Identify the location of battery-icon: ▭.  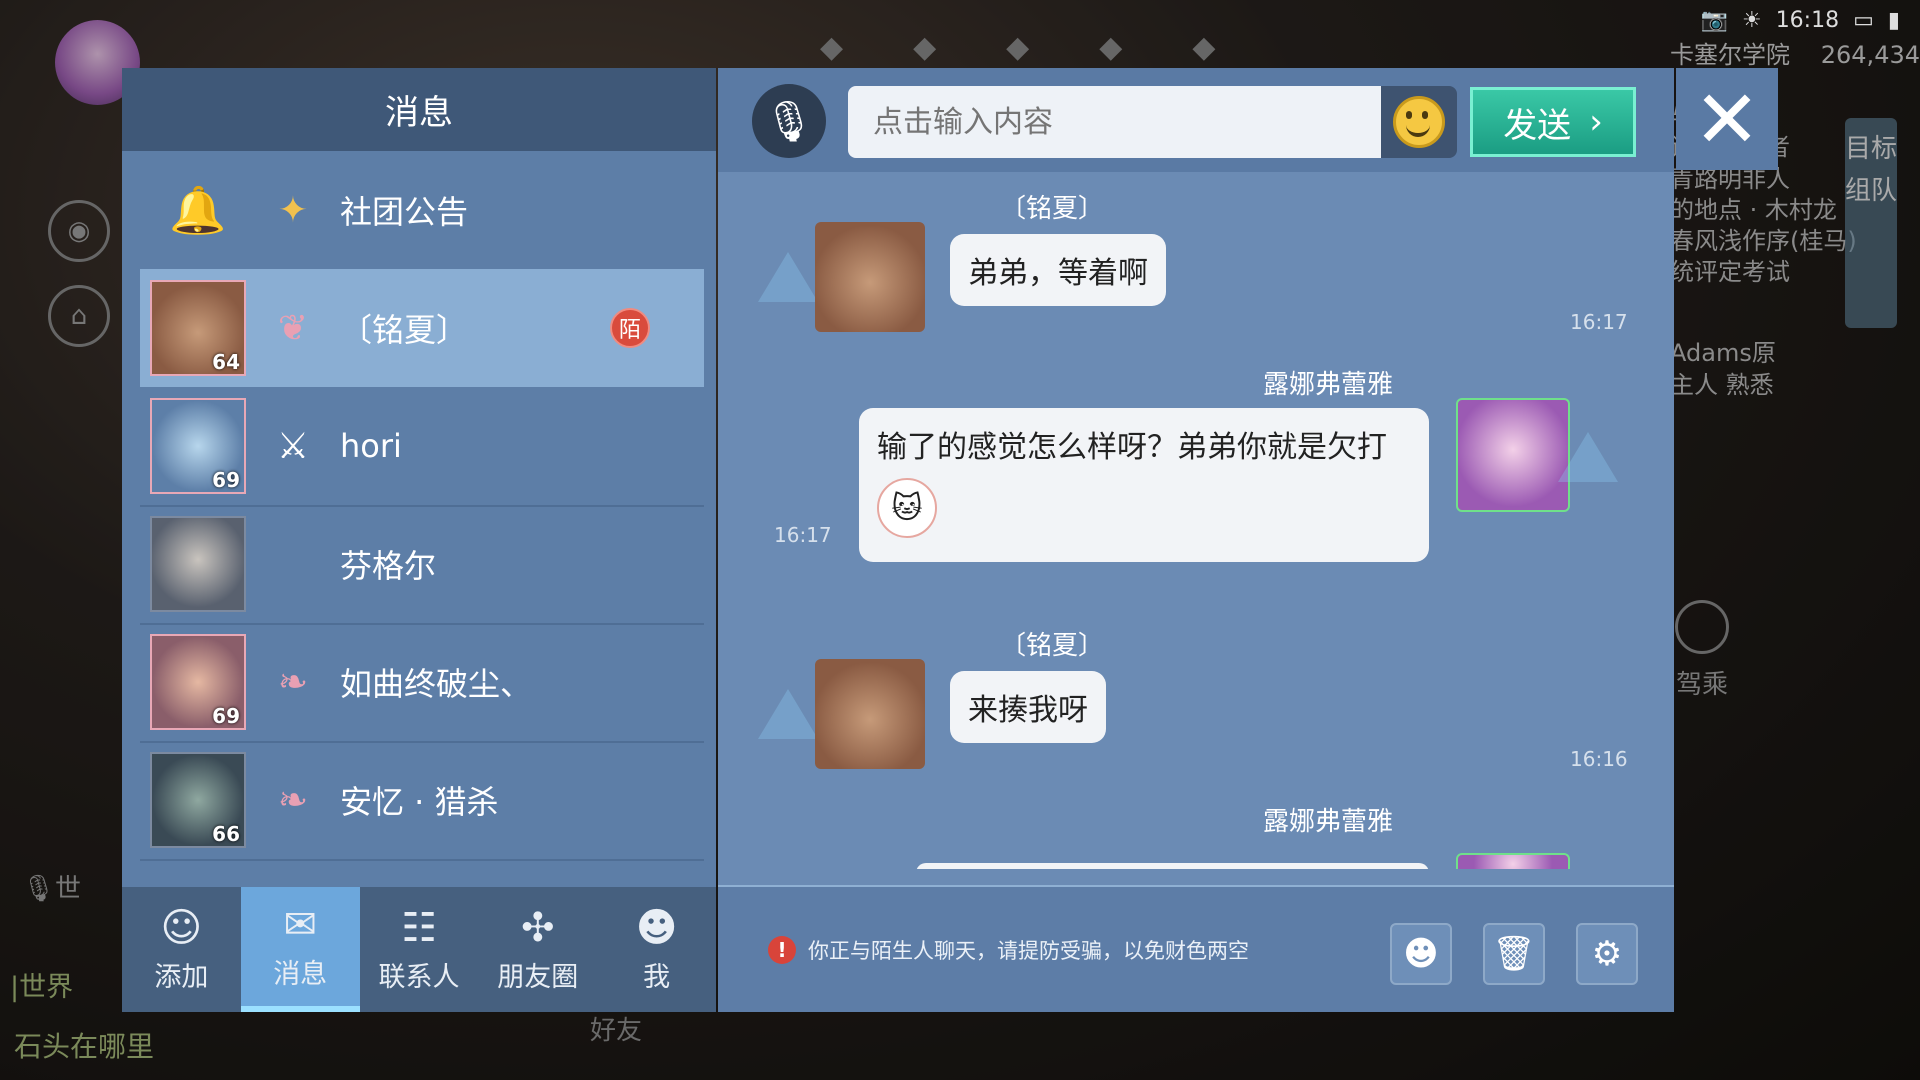
(1863, 20).